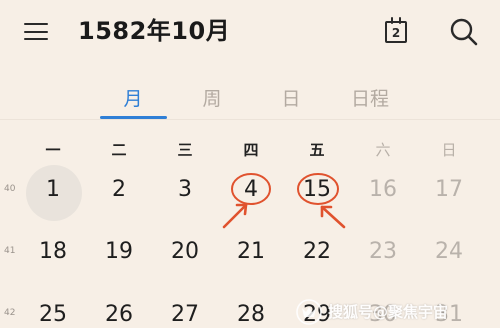 The height and width of the screenshot is (328, 500). What do you see at coordinates (449, 190) in the screenshot?
I see `day-cell-weekend: 17` at bounding box center [449, 190].